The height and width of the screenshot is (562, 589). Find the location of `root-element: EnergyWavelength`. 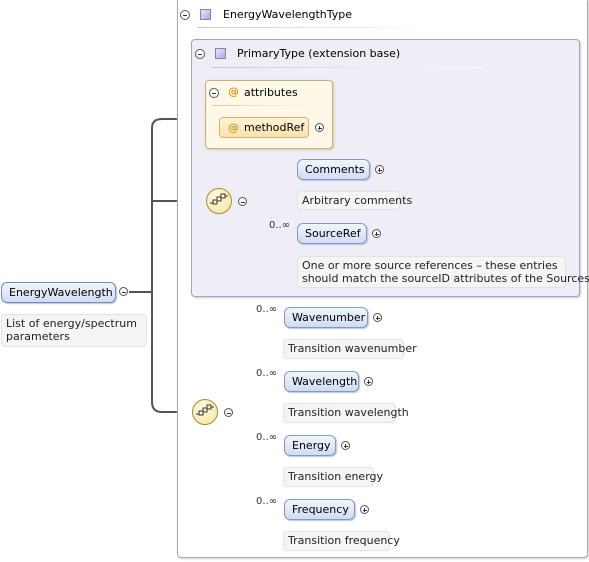

root-element: EnergyWavelength is located at coordinates (58, 292).